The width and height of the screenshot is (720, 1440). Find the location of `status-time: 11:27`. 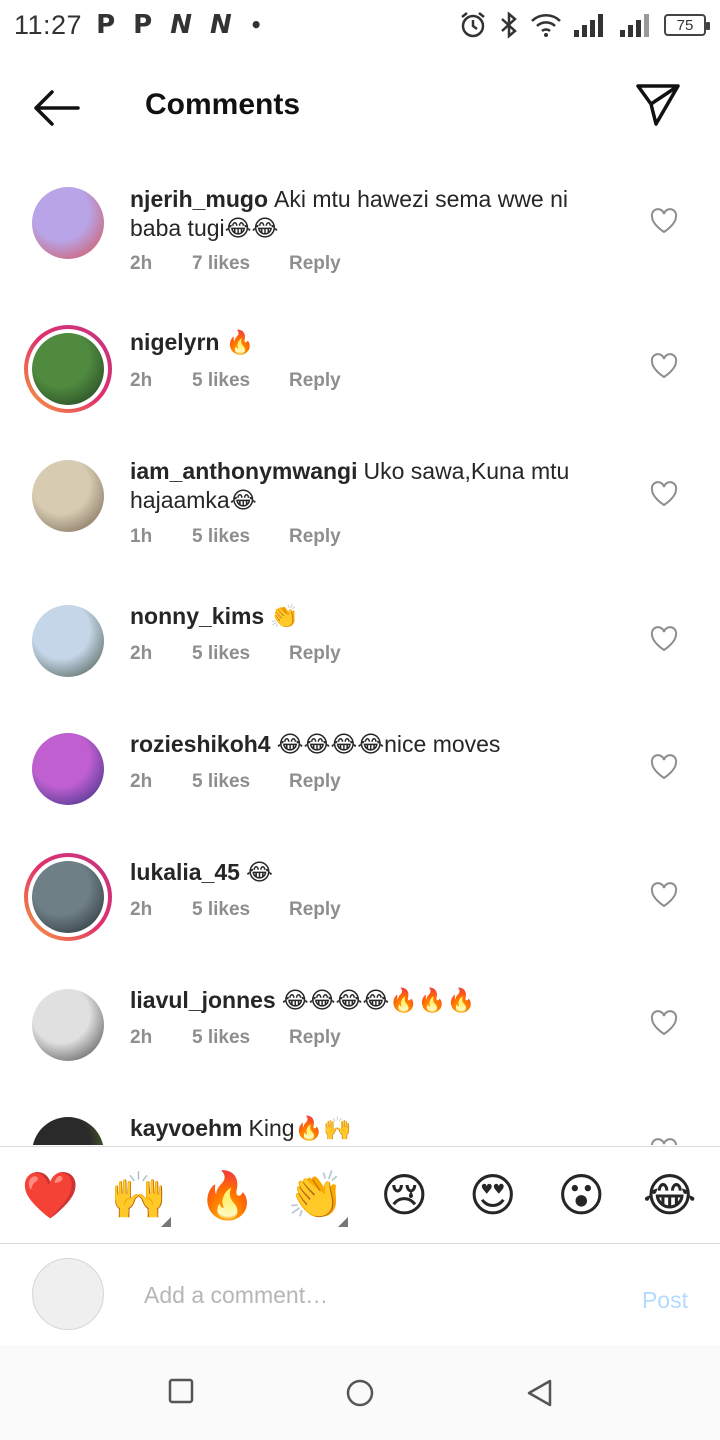

status-time: 11:27 is located at coordinates (48, 24).